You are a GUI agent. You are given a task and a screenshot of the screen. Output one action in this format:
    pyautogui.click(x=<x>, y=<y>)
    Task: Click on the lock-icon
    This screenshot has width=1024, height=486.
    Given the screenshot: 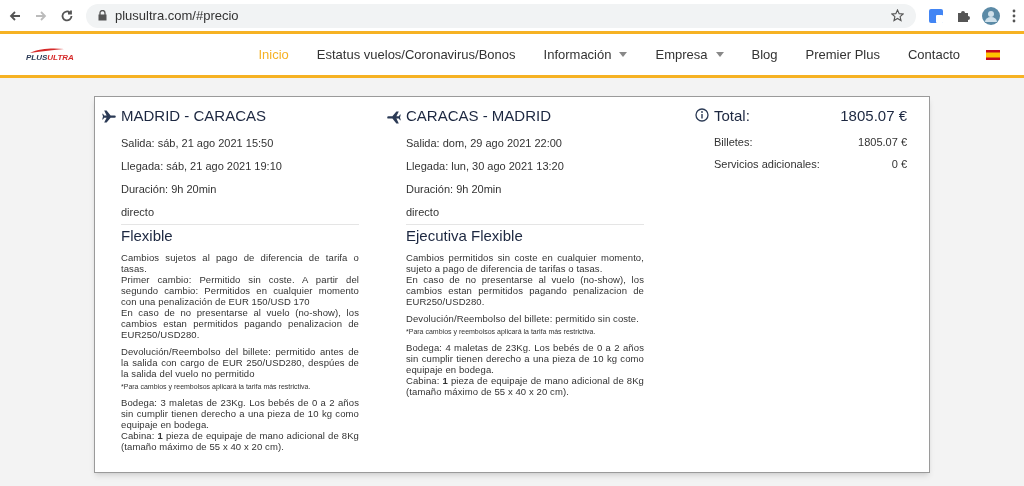 What is the action you would take?
    pyautogui.click(x=102, y=15)
    